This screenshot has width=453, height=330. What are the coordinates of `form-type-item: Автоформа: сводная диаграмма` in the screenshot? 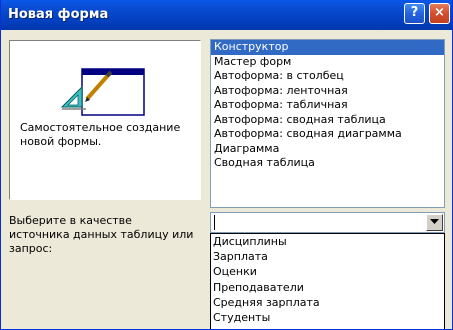 It's located at (327, 134).